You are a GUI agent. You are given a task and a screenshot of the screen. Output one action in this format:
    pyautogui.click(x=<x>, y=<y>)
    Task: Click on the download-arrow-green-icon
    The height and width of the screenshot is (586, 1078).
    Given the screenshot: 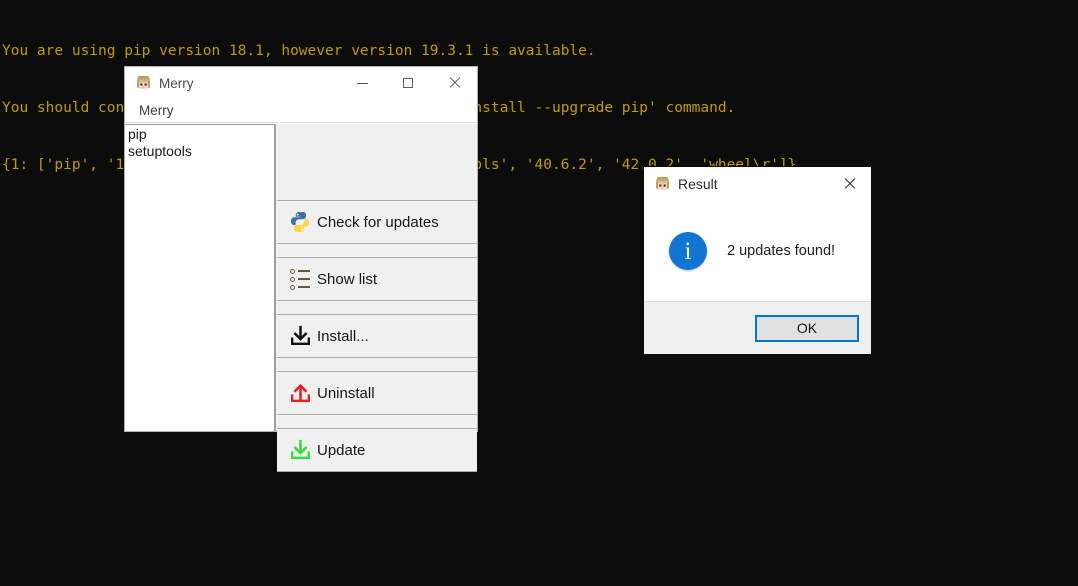 What is the action you would take?
    pyautogui.click(x=300, y=450)
    